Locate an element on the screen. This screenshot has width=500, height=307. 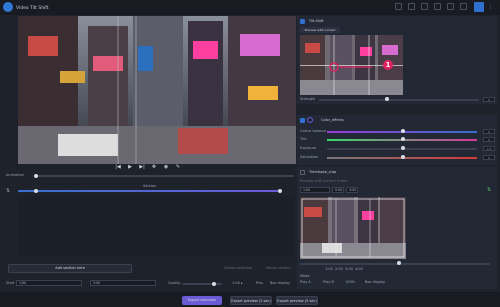
section-label: Section is located at coordinates (150, 186).